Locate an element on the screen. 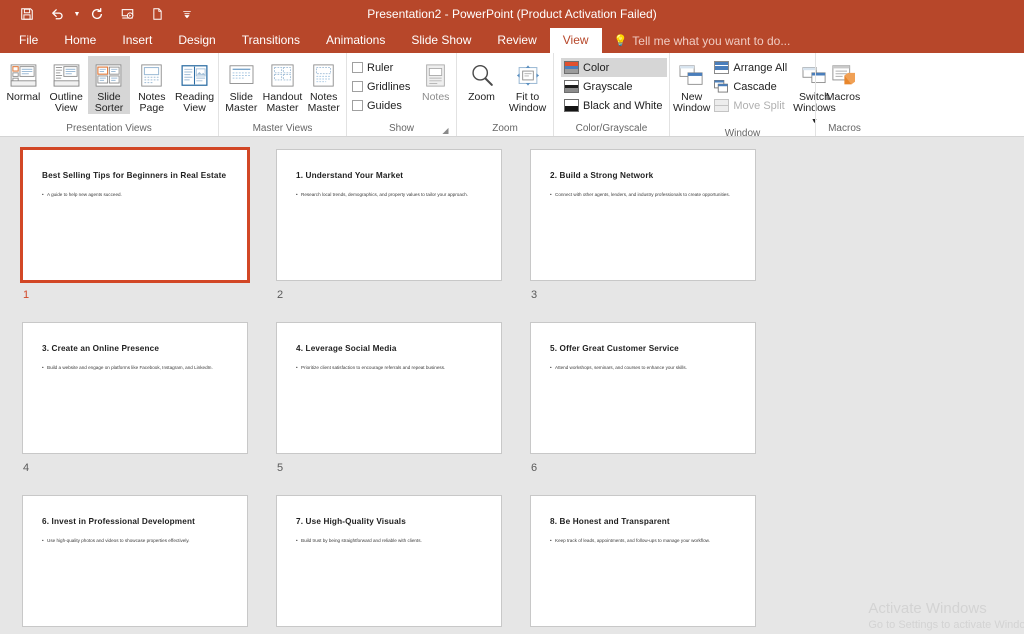 This screenshot has width=1024, height=634. slide-title: 2. Build a Strong Network is located at coordinates (602, 175).